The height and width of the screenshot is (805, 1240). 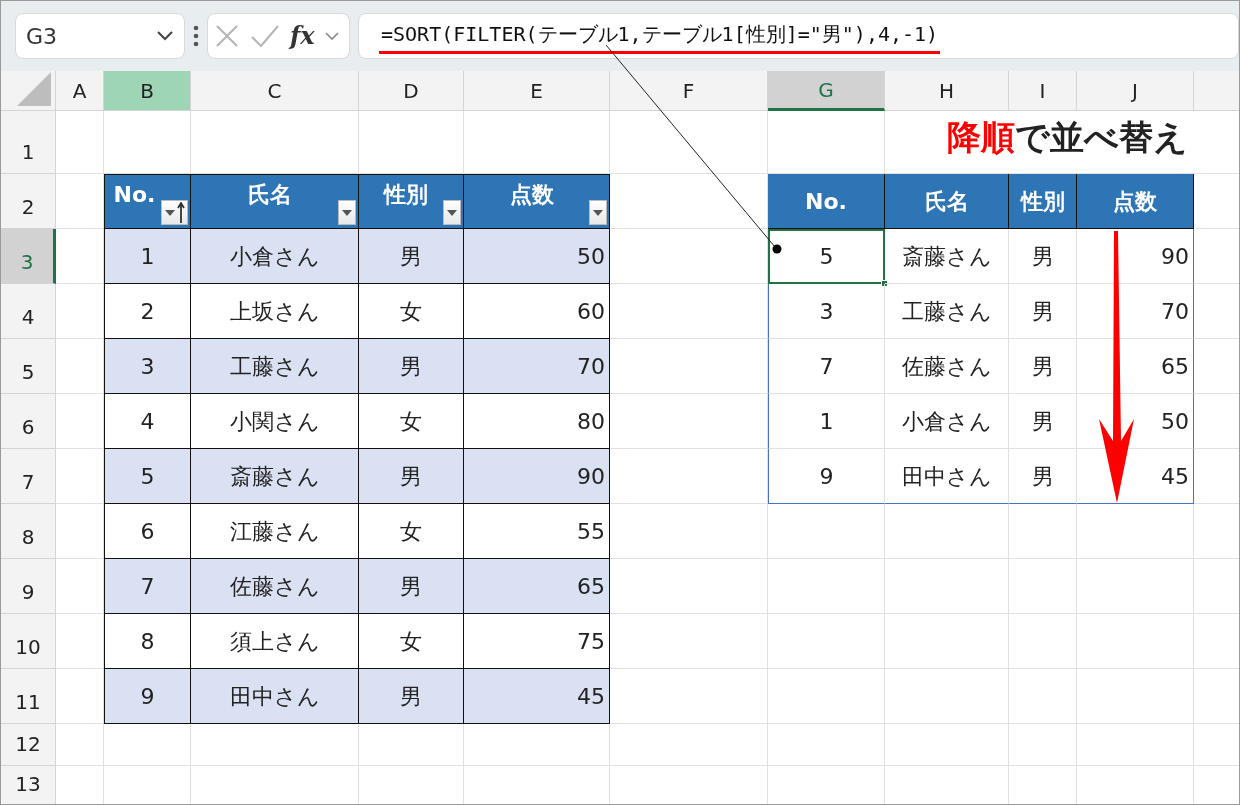 What do you see at coordinates (28, 311) in the screenshot?
I see `row-header: 4` at bounding box center [28, 311].